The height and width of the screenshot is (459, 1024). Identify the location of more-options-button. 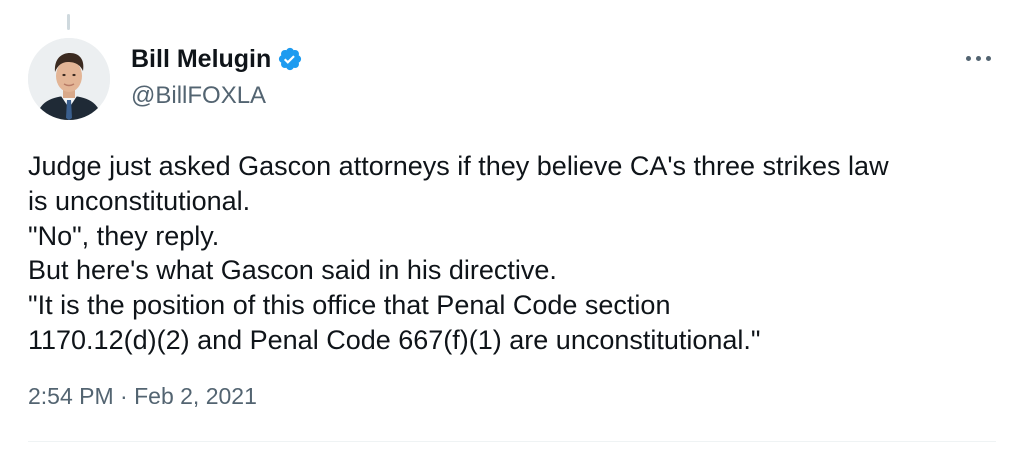
(978, 58).